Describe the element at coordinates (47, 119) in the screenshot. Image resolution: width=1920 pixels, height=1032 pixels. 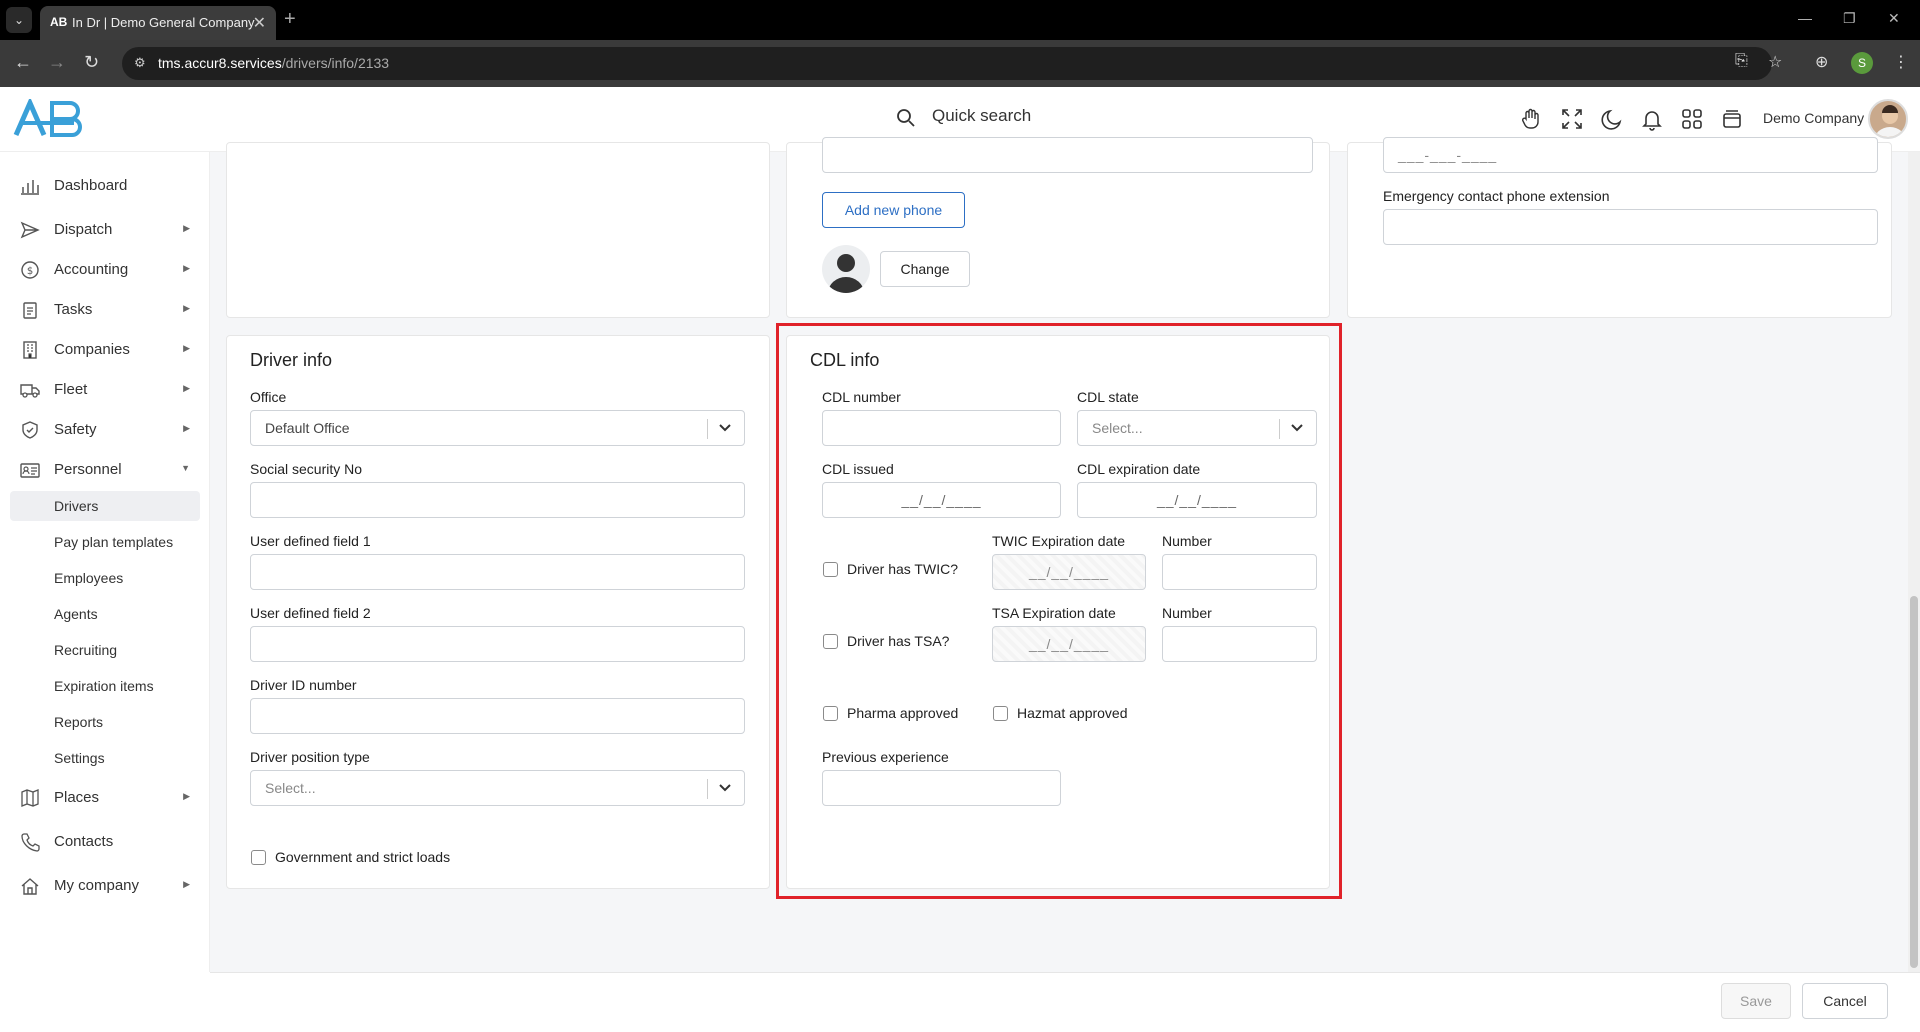
I see `company-logo` at that location.